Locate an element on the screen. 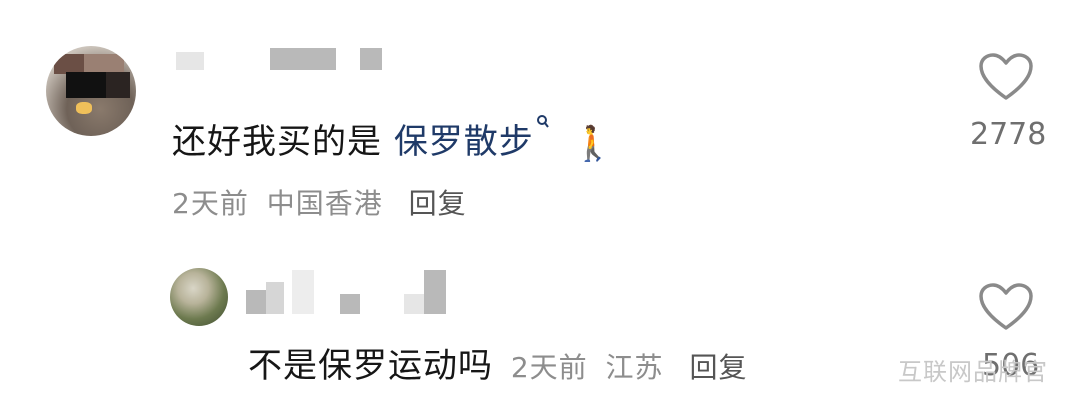  watermark-text: 互联网品牌官 is located at coordinates (973, 372).